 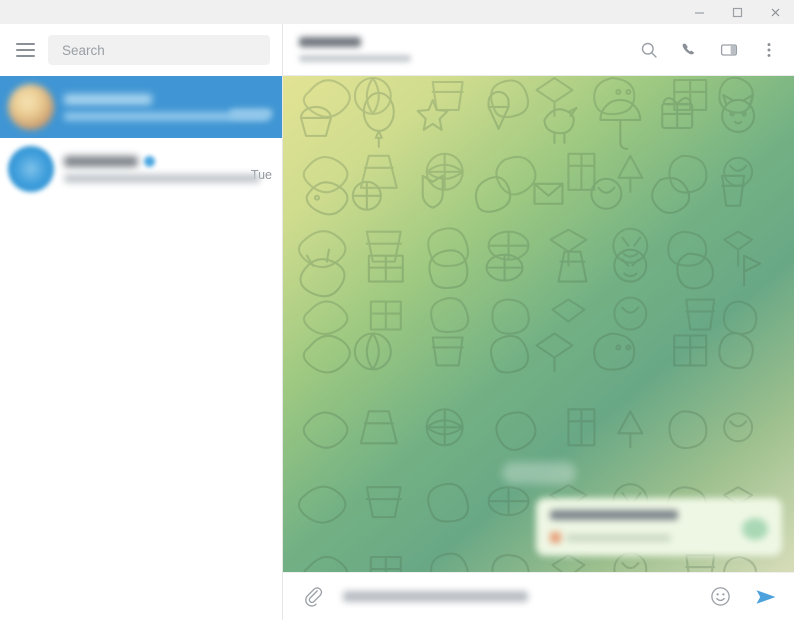 I want to click on message-input, so click(x=516, y=596).